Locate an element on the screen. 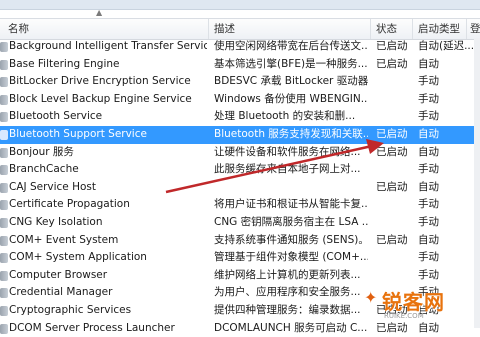 The height and width of the screenshot is (337, 480). watermark-logo: ✦ 锐客网 RUIKE.COM is located at coordinates (421, 304).